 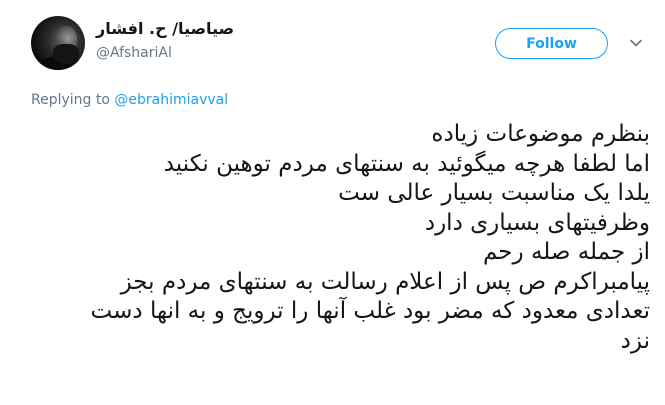 I want to click on tweet-line: از جمله صله رحم, so click(x=566, y=252).